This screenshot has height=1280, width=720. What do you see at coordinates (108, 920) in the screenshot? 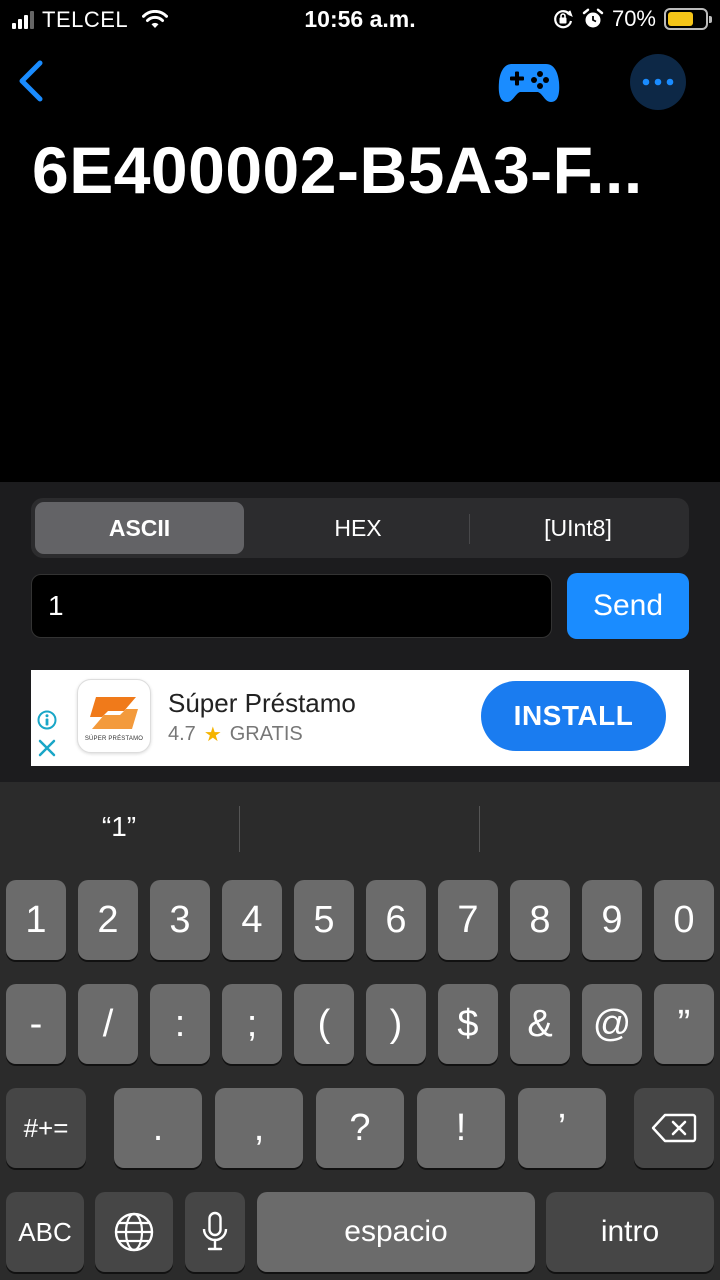
I see `key-2: 2` at bounding box center [108, 920].